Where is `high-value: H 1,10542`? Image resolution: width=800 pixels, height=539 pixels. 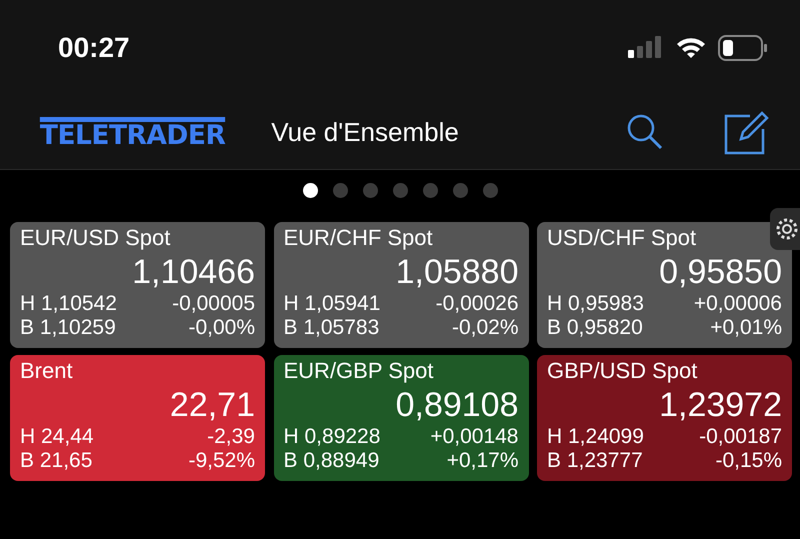
high-value: H 1,10542 is located at coordinates (68, 304).